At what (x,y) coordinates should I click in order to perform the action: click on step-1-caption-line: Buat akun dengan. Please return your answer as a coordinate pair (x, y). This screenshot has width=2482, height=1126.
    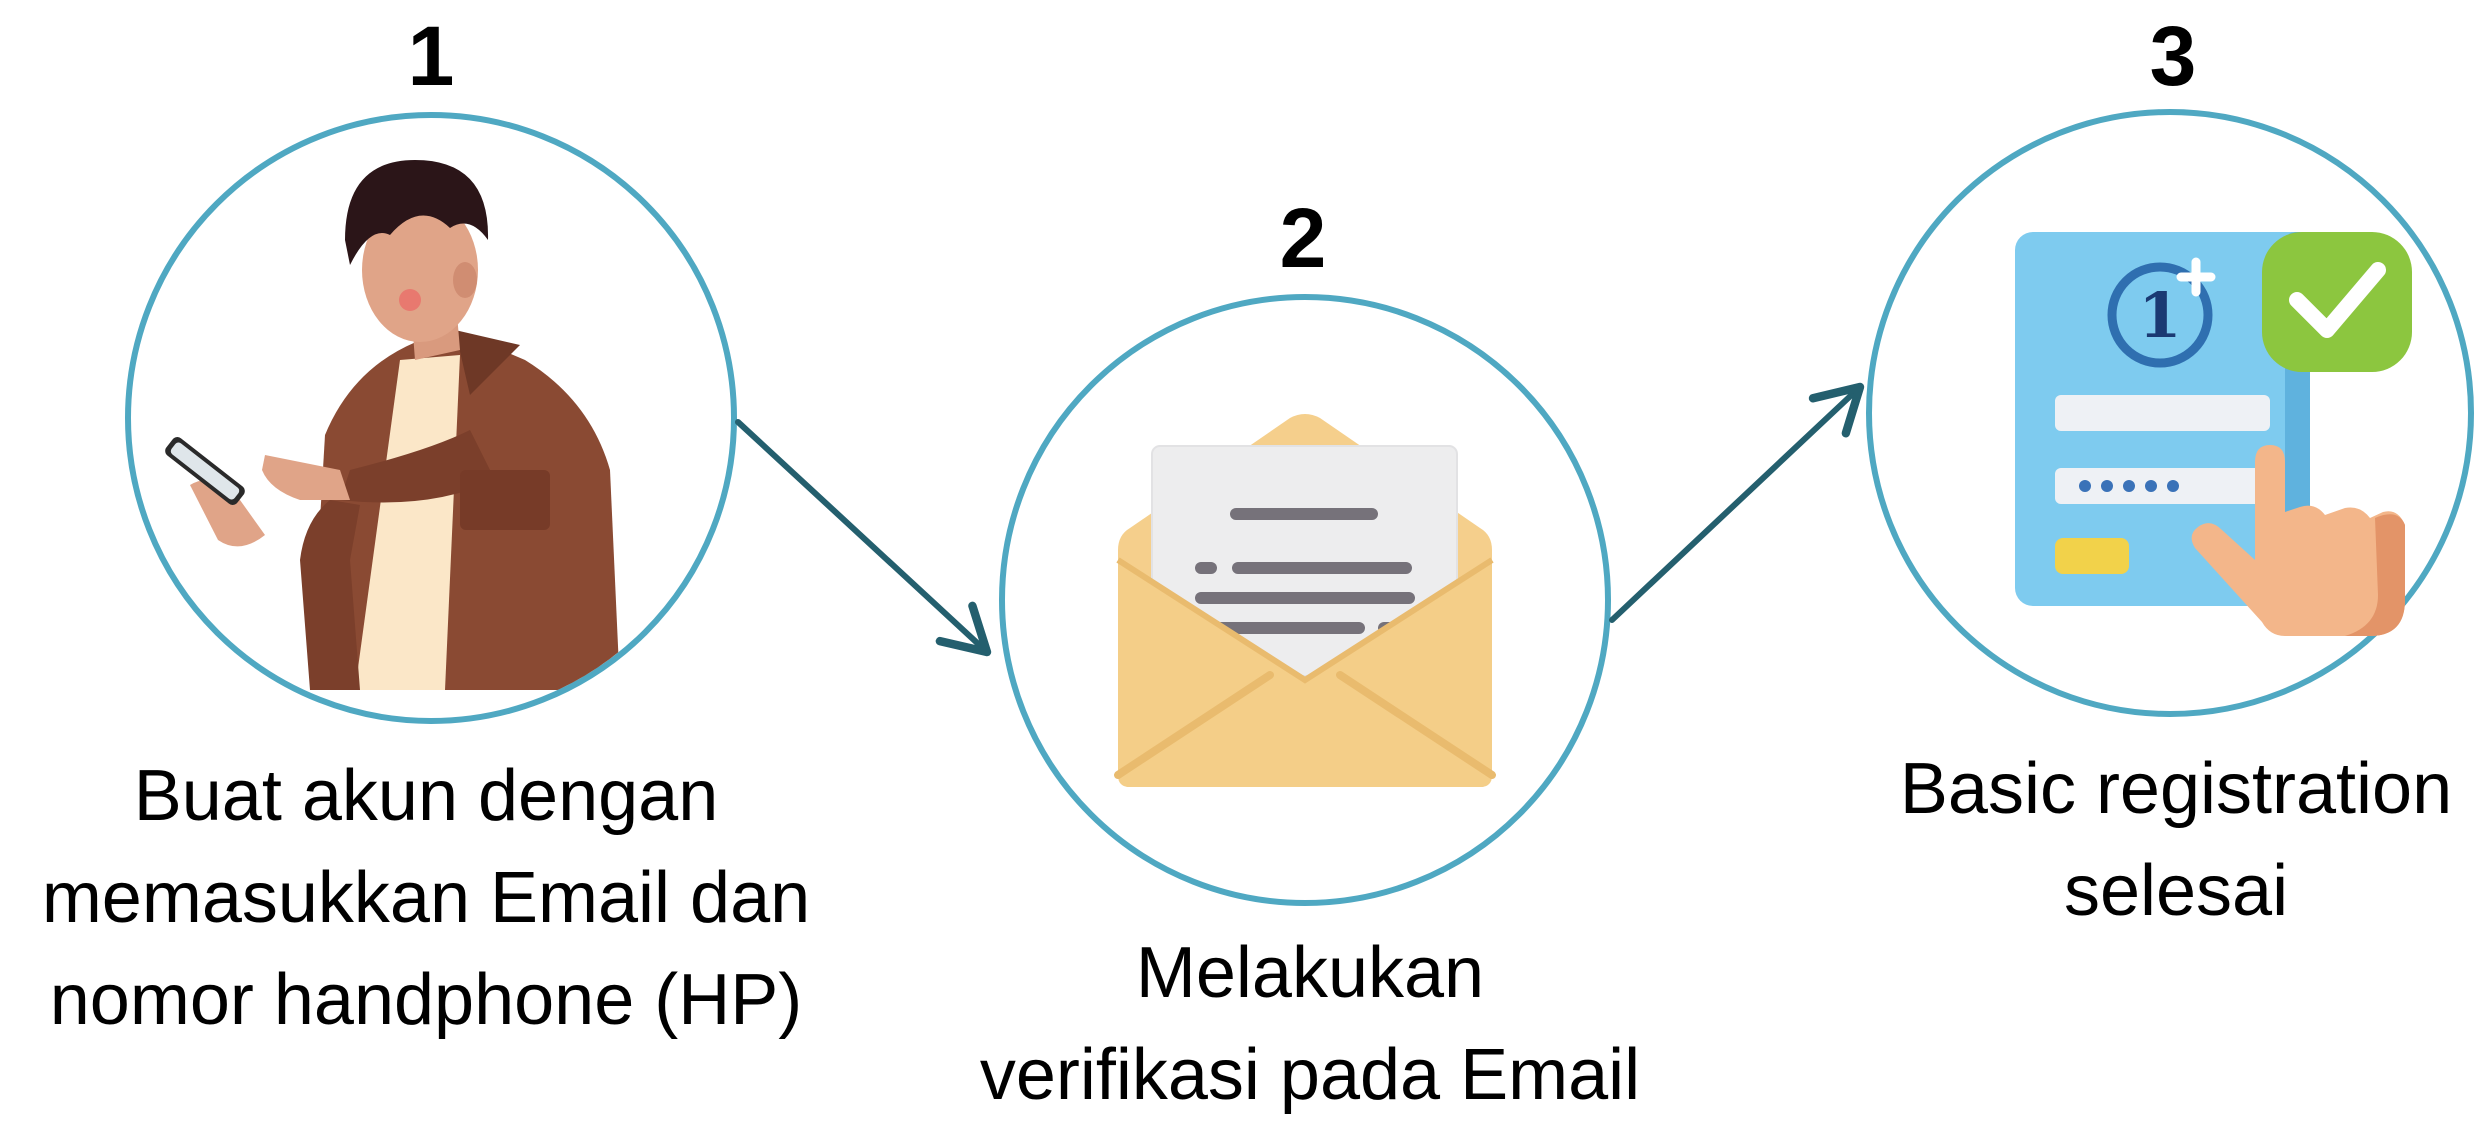
    Looking at the image, I should click on (426, 796).